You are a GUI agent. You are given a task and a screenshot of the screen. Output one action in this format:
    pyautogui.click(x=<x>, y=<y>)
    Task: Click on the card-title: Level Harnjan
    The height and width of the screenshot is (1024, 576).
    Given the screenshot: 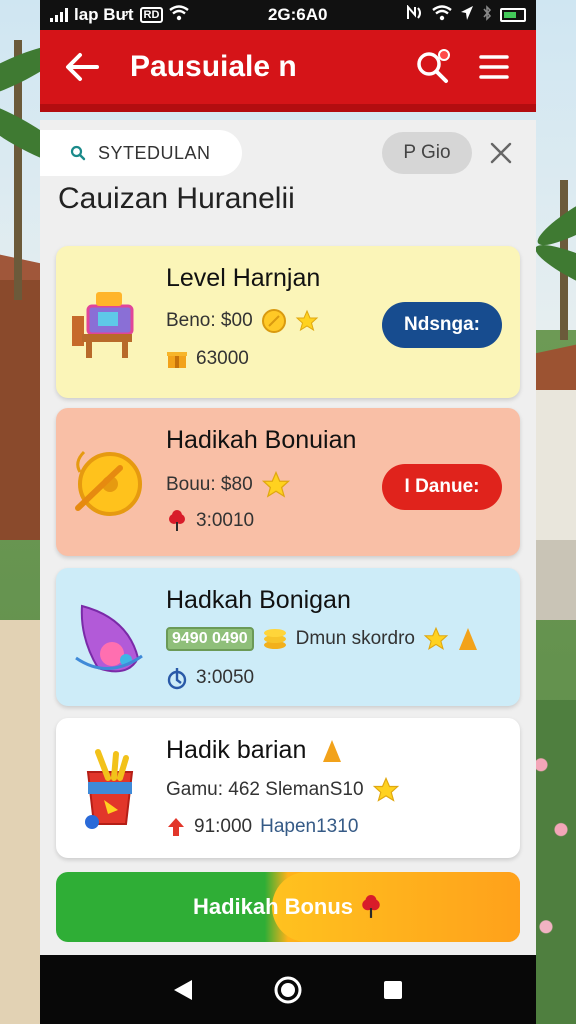 What is the action you would take?
    pyautogui.click(x=243, y=278)
    